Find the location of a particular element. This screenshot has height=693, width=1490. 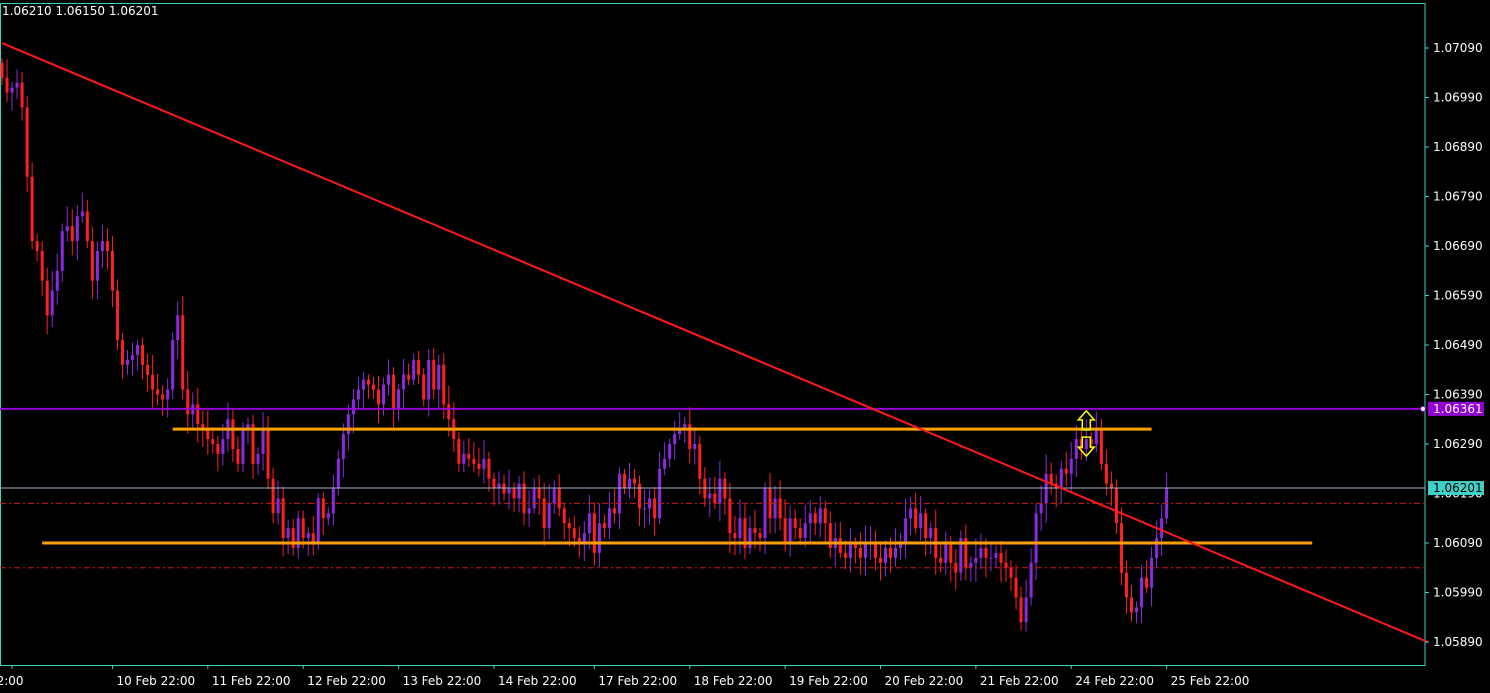

time-tick-label: 20 Feb 22:00 is located at coordinates (924, 681).